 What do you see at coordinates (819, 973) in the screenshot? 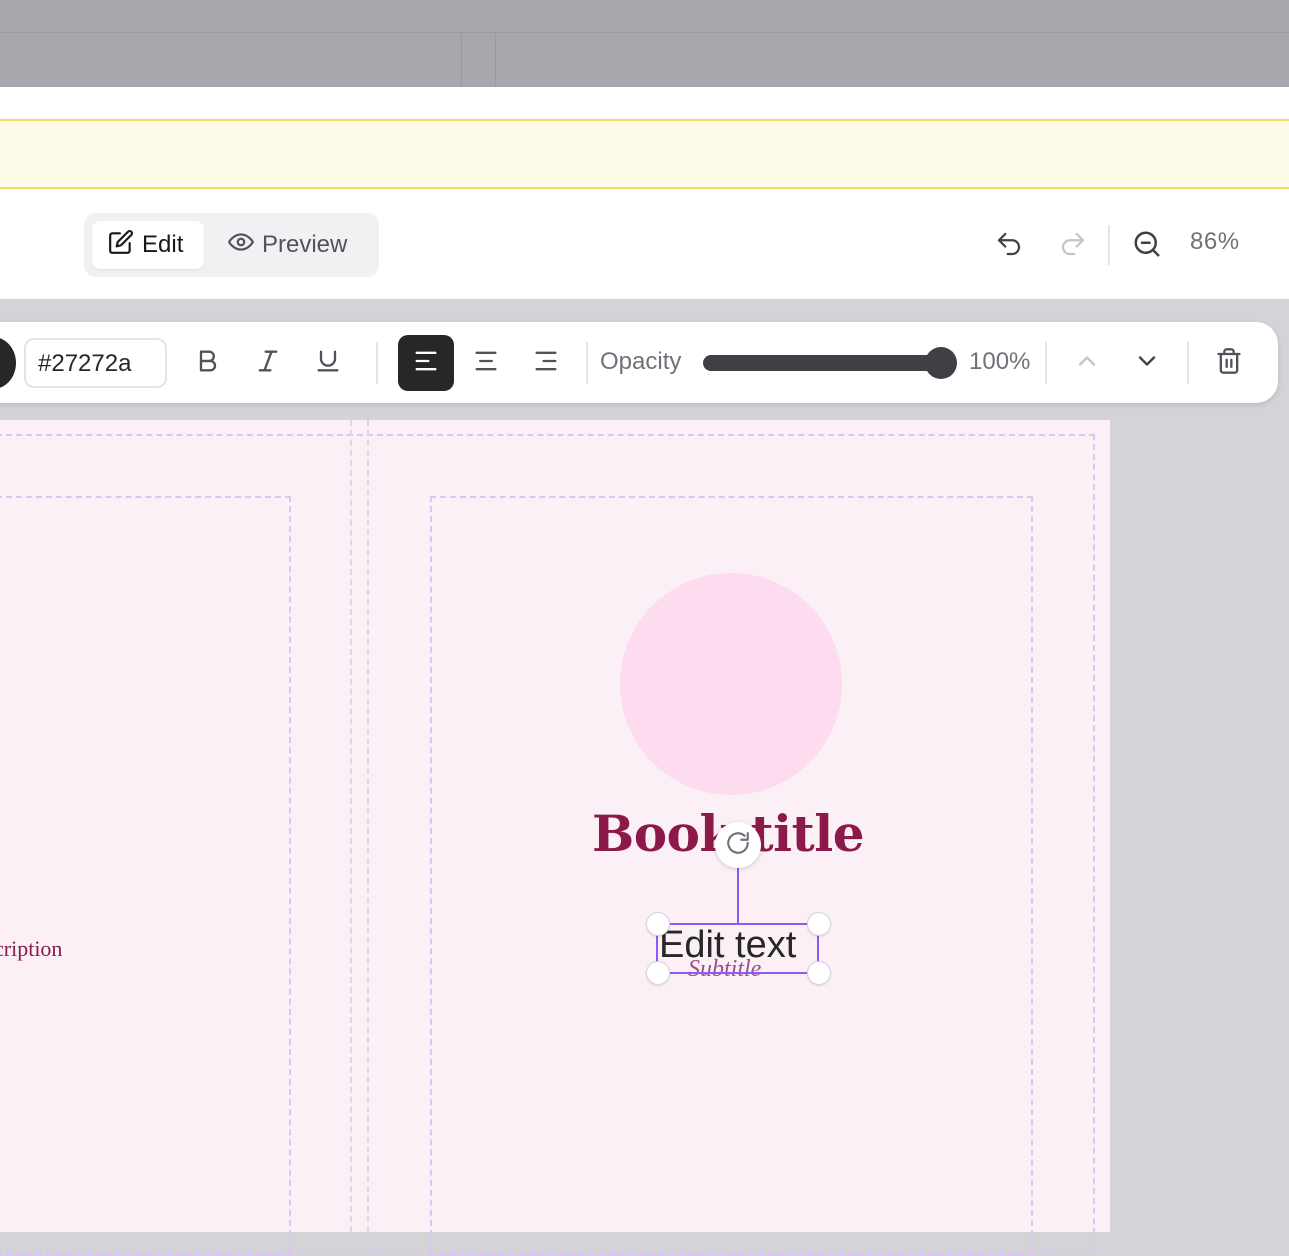
I see `resize-handle-bottom-right` at bounding box center [819, 973].